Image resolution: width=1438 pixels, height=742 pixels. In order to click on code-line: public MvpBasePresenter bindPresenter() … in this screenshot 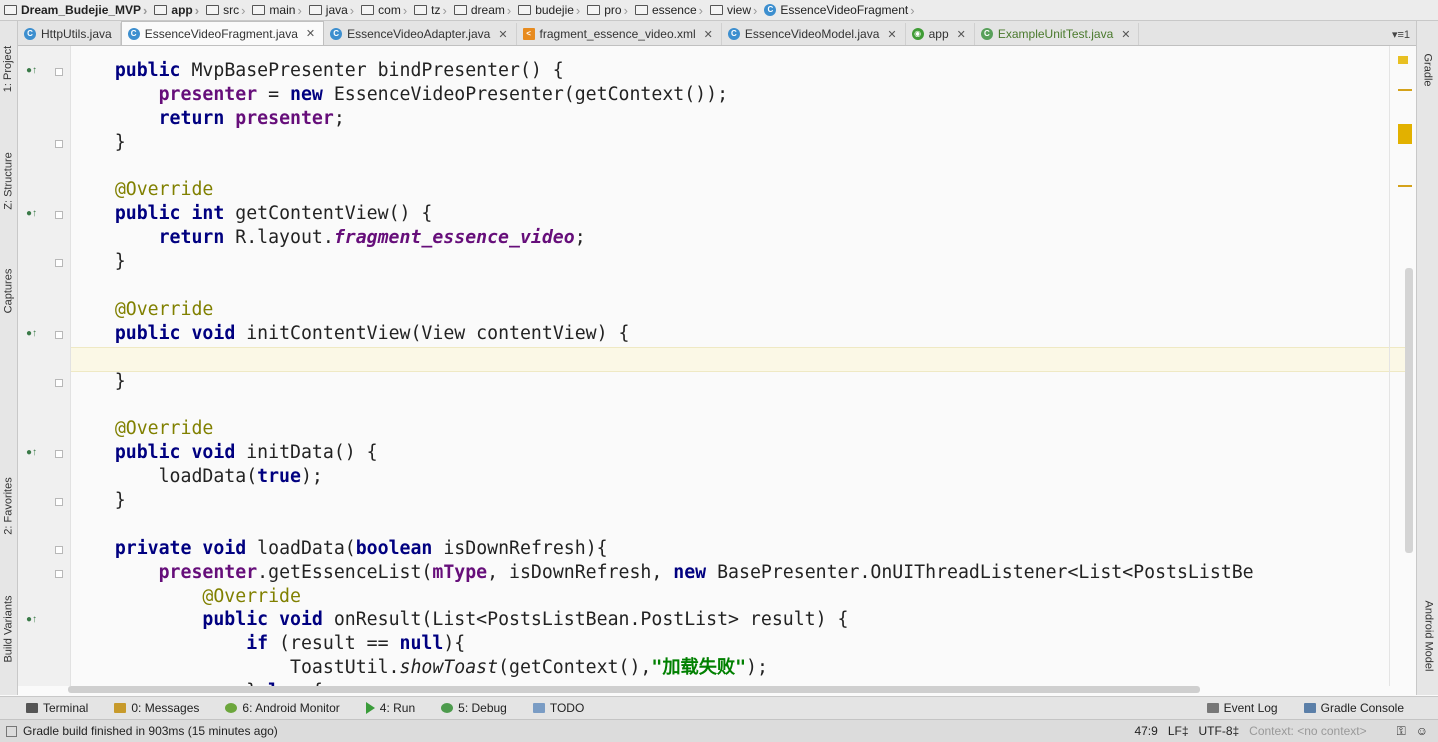, I will do `click(662, 71)`.